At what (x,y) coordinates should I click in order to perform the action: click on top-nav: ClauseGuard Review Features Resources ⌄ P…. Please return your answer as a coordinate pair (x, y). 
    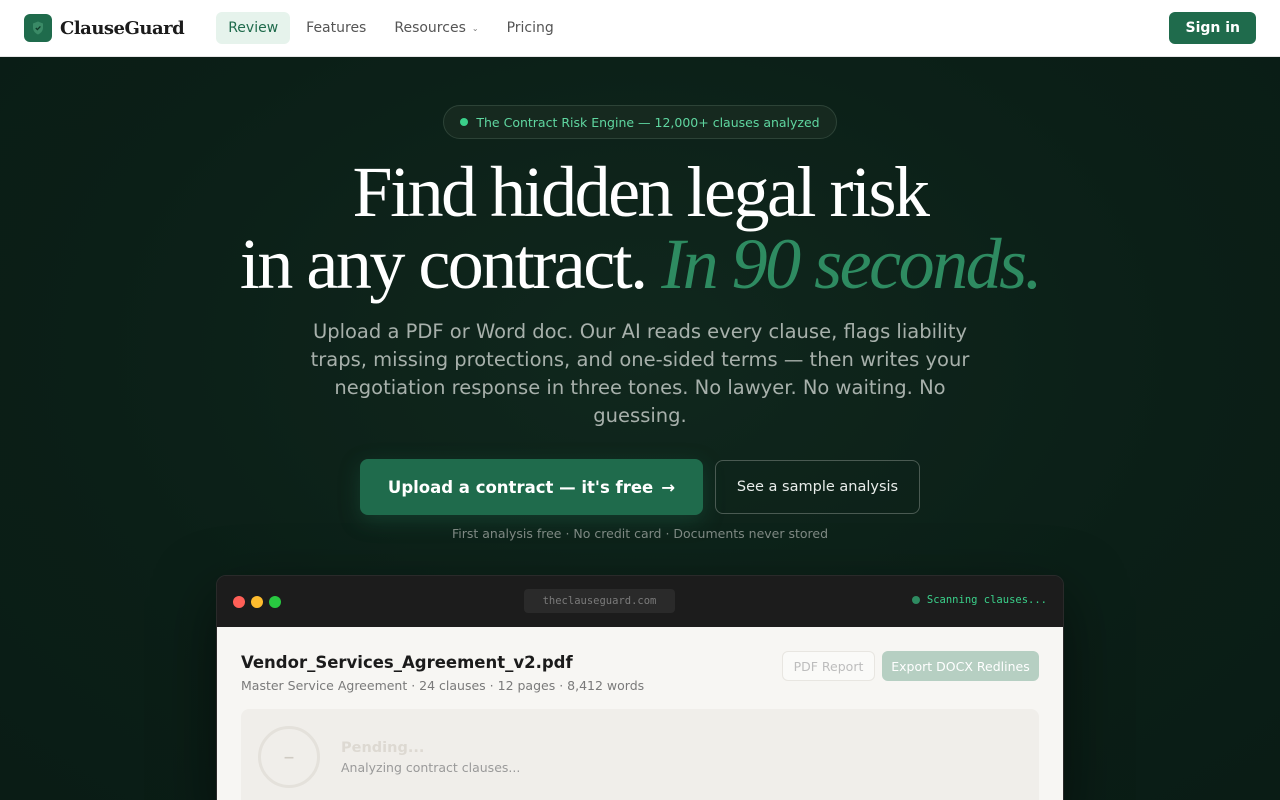
    Looking at the image, I should click on (640, 28).